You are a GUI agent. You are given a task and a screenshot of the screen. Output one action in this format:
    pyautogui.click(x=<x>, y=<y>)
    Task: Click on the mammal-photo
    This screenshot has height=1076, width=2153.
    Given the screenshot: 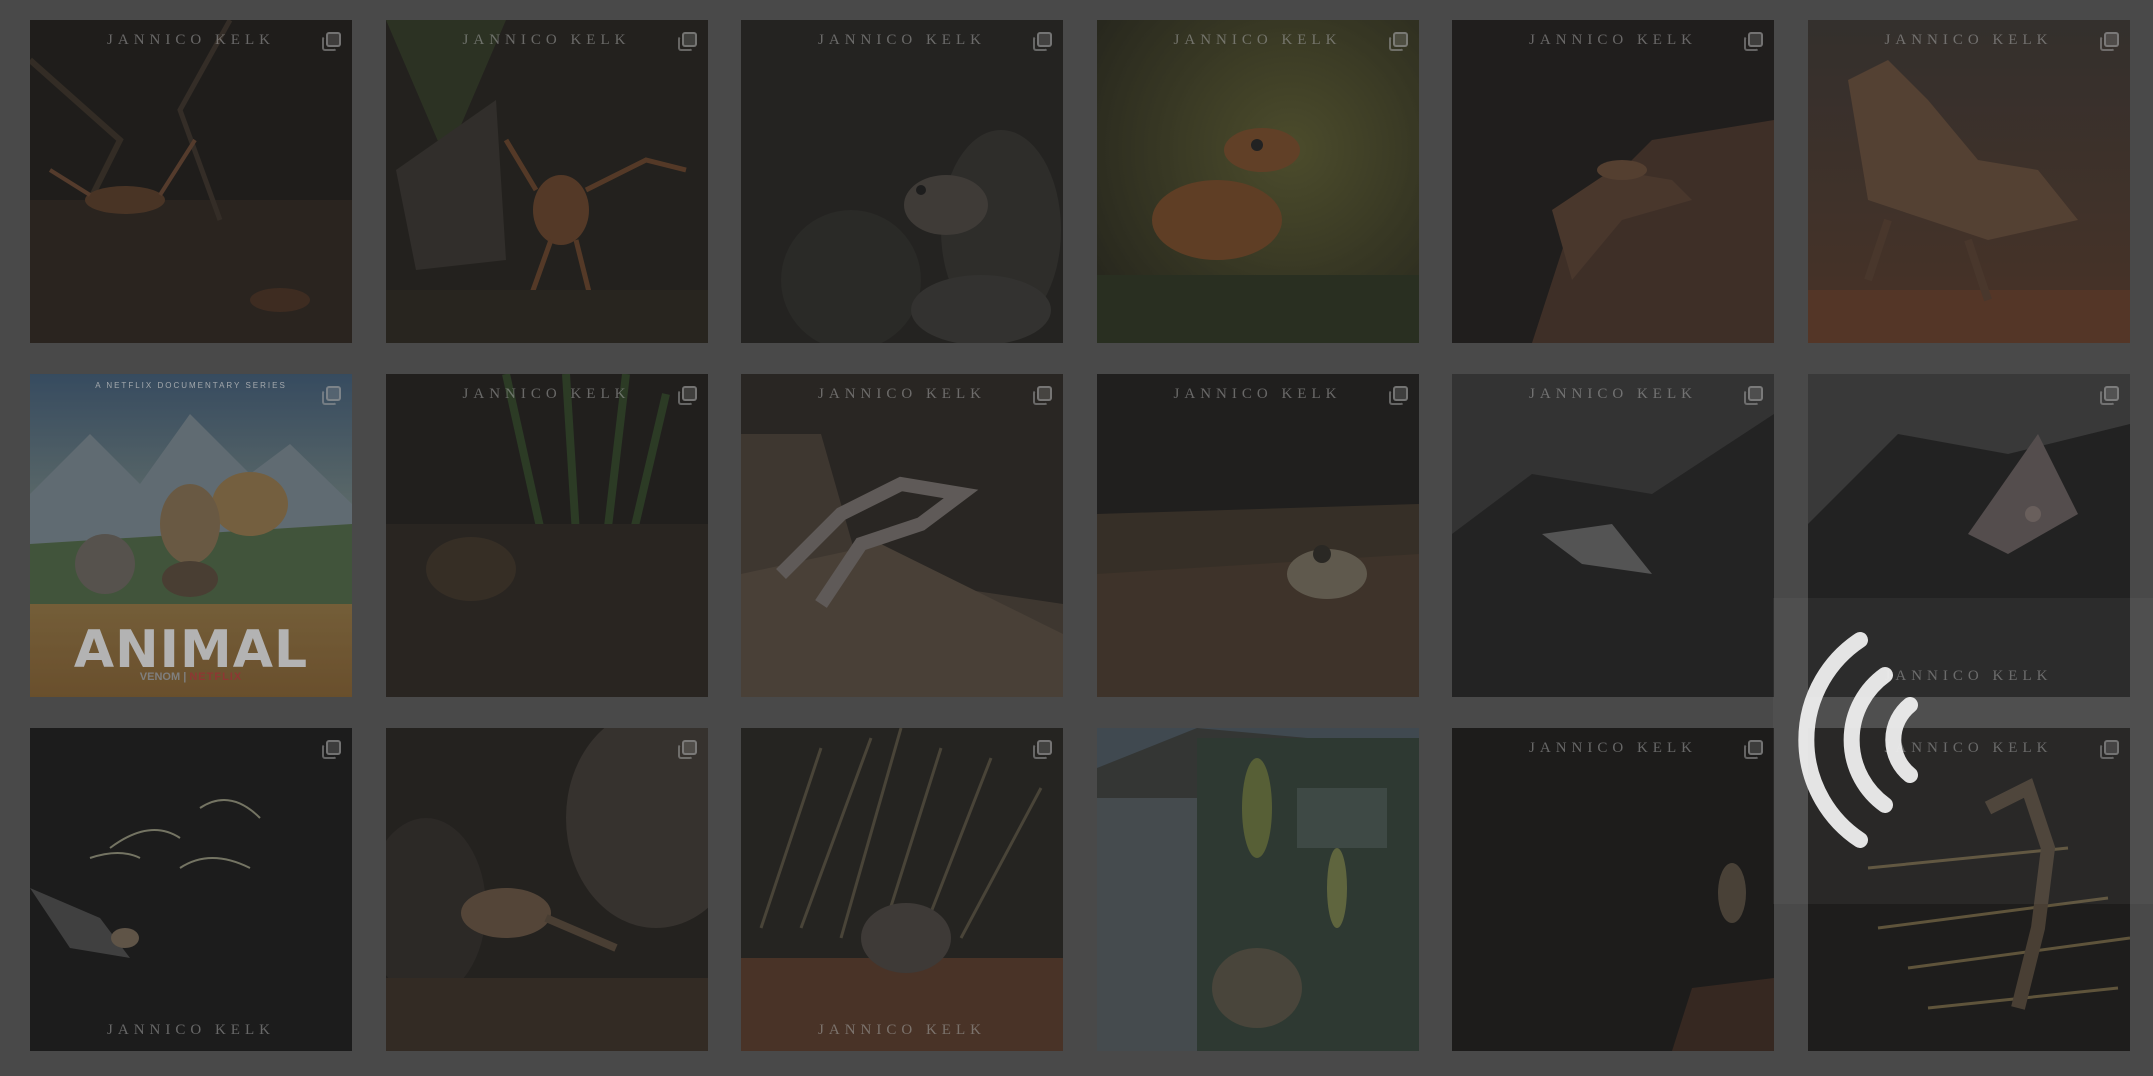 What is the action you would take?
    pyautogui.click(x=1613, y=889)
    